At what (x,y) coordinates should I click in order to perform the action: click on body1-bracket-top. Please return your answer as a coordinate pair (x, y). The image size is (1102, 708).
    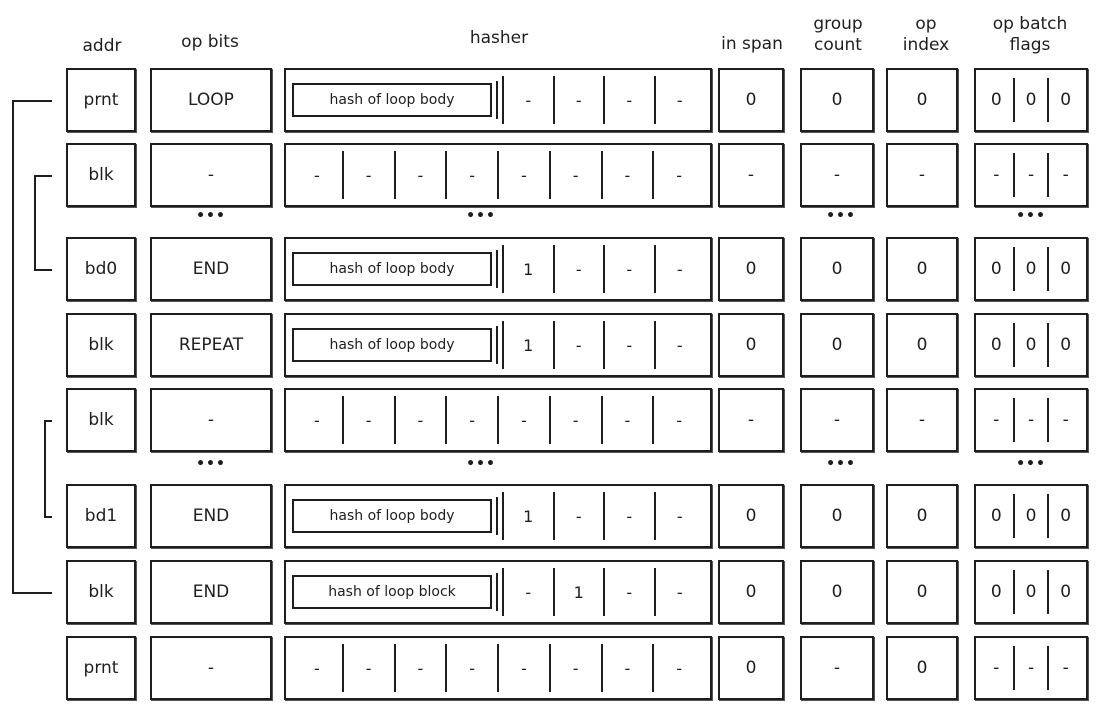
    Looking at the image, I should click on (48, 421).